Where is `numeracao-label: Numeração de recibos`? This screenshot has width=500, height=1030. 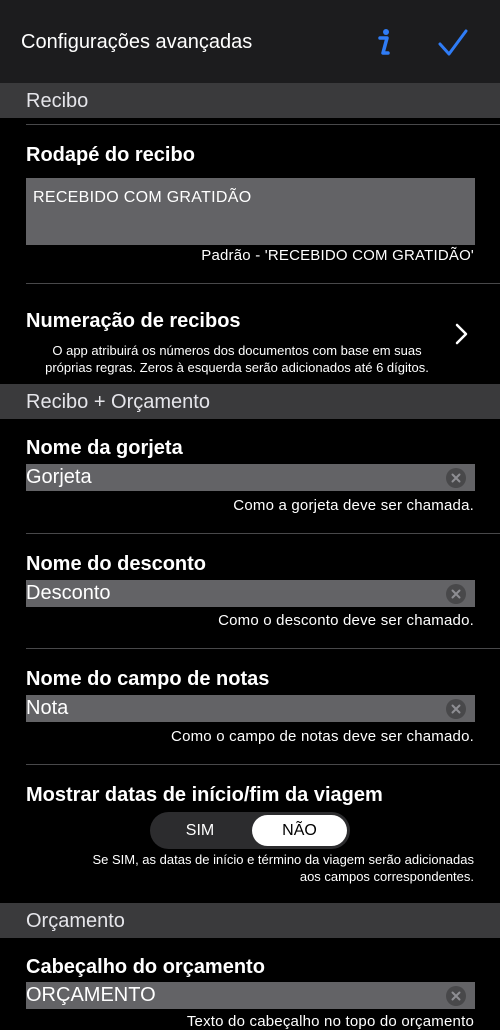 numeracao-label: Numeração de recibos is located at coordinates (133, 321).